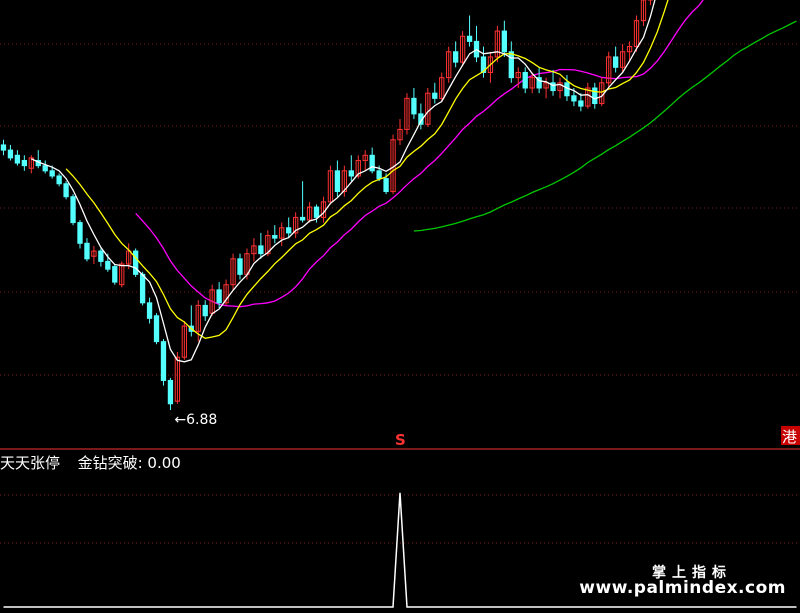  I want to click on price-annotations: ←6.88 S 港, so click(487, 430).